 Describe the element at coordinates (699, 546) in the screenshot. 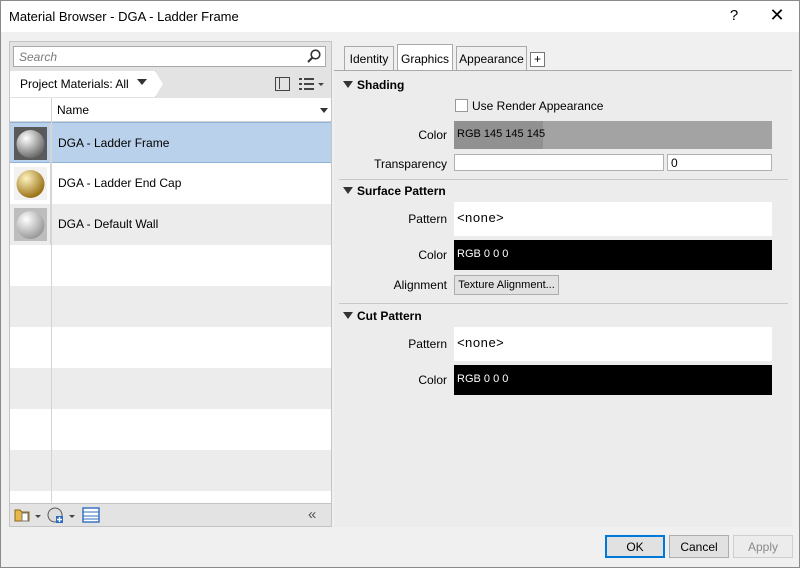

I see `cancel-button: Cancel` at that location.